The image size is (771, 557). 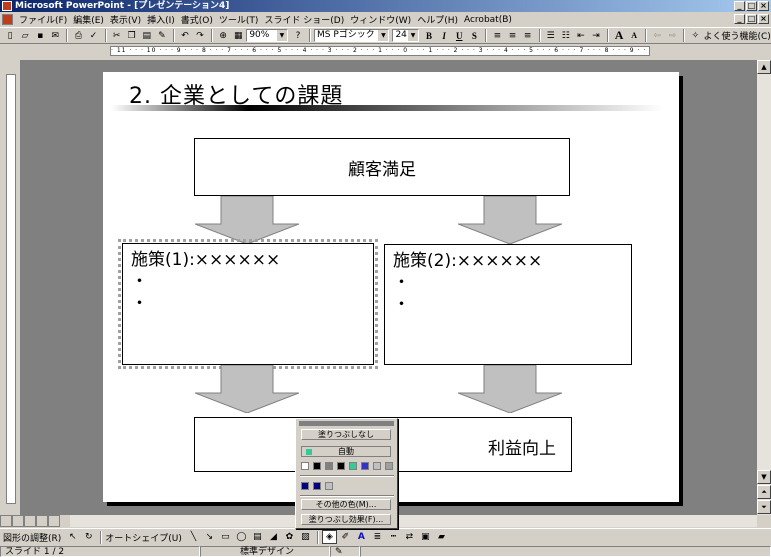 I want to click on rectangle-icon: ▭, so click(x=225, y=537).